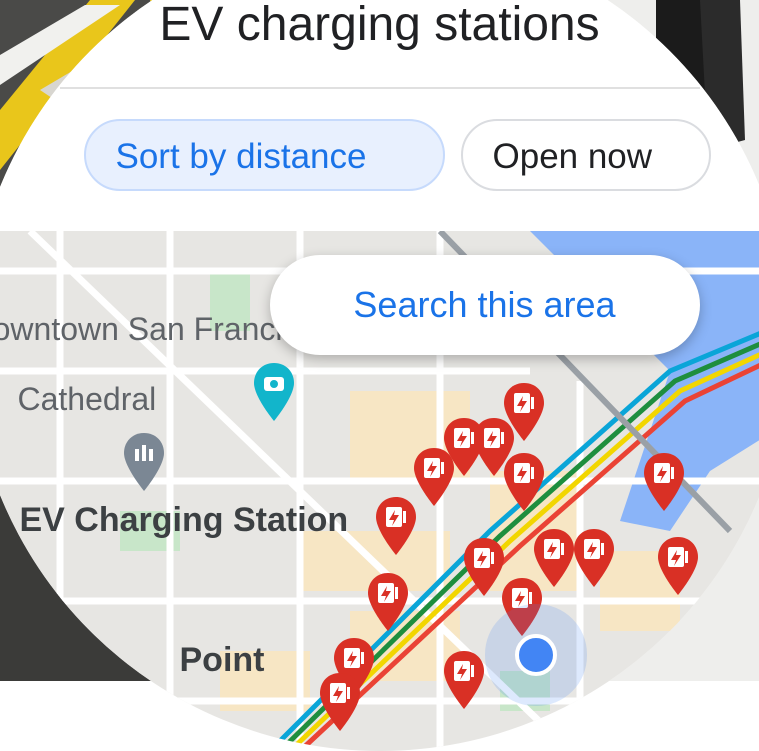 This screenshot has height=751, width=759. Describe the element at coordinates (586, 155) in the screenshot. I see `open-now-chip: Open now` at that location.